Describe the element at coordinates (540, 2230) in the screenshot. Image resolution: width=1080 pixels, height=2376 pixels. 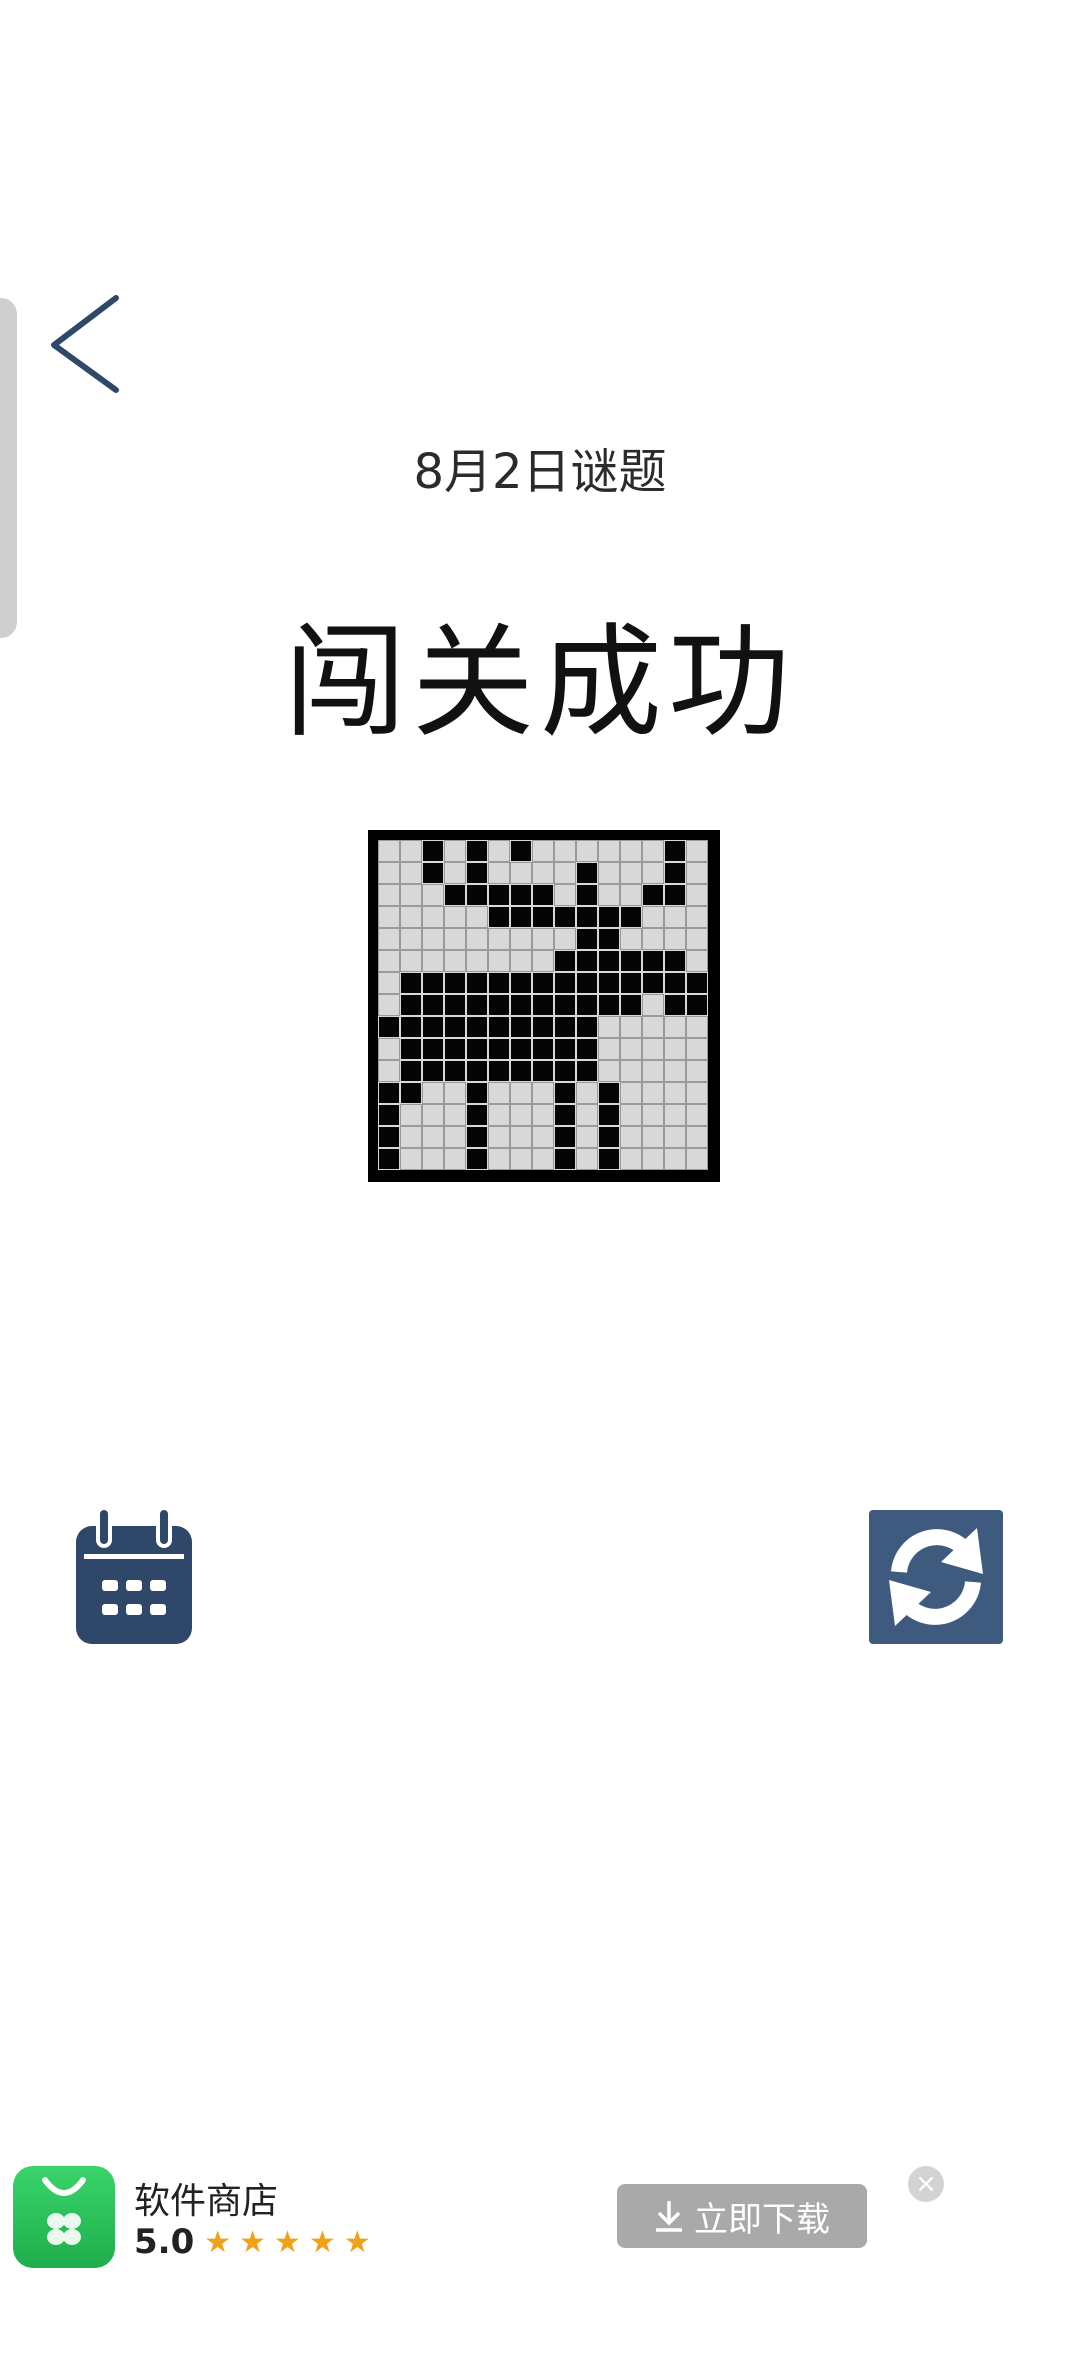
I see `ad-banner: 软件商店 5.0 ★ ★ ★ ★ ★ 立即下载 ×` at that location.